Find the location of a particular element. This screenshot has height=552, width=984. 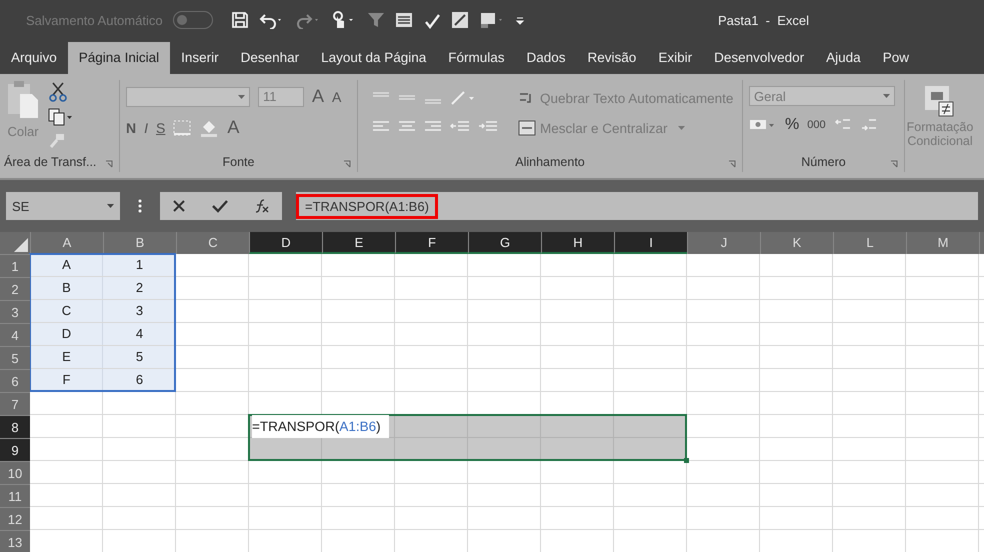

merge-center-button: Mesclar e Centralizar is located at coordinates (626, 128).